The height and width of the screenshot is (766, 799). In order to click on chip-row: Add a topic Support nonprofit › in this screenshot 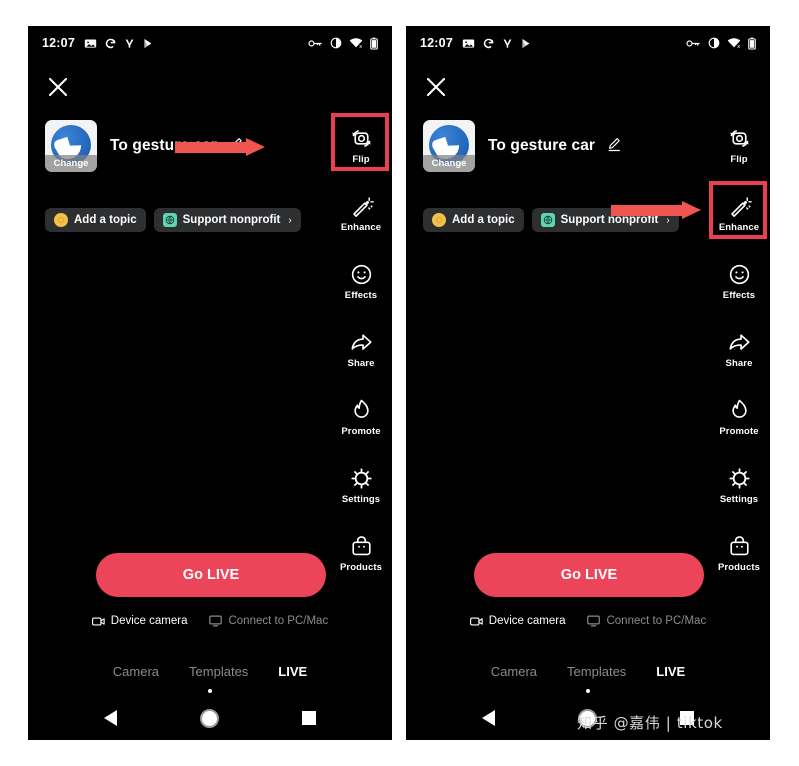, I will do `click(173, 220)`.